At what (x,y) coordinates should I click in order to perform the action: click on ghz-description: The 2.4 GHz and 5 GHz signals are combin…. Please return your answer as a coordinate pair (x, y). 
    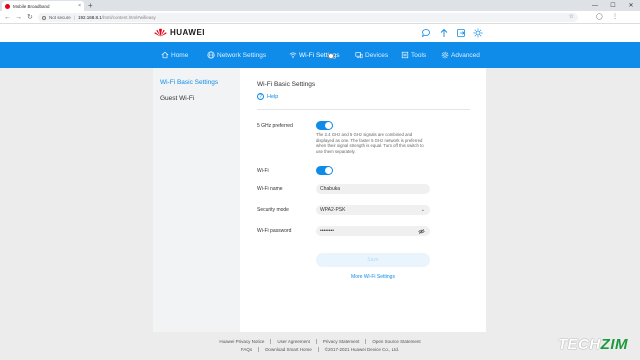
    Looking at the image, I should click on (370, 143).